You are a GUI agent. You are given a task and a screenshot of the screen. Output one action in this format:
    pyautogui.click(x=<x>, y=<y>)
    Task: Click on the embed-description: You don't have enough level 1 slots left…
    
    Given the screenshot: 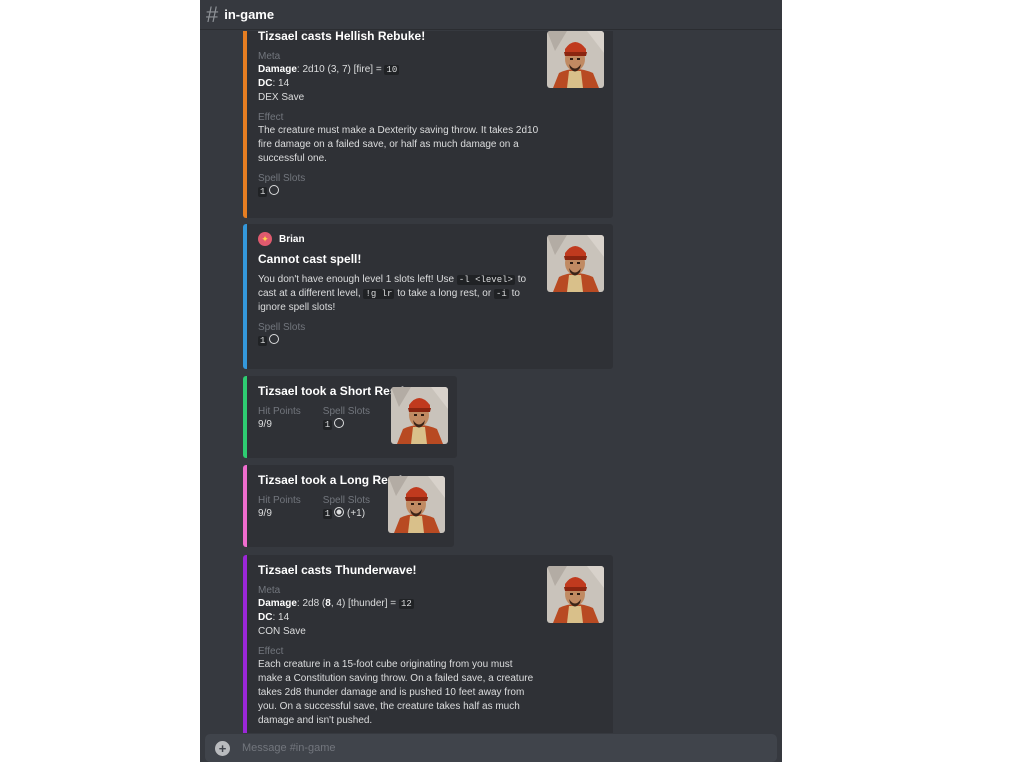 What is the action you would take?
    pyautogui.click(x=392, y=293)
    